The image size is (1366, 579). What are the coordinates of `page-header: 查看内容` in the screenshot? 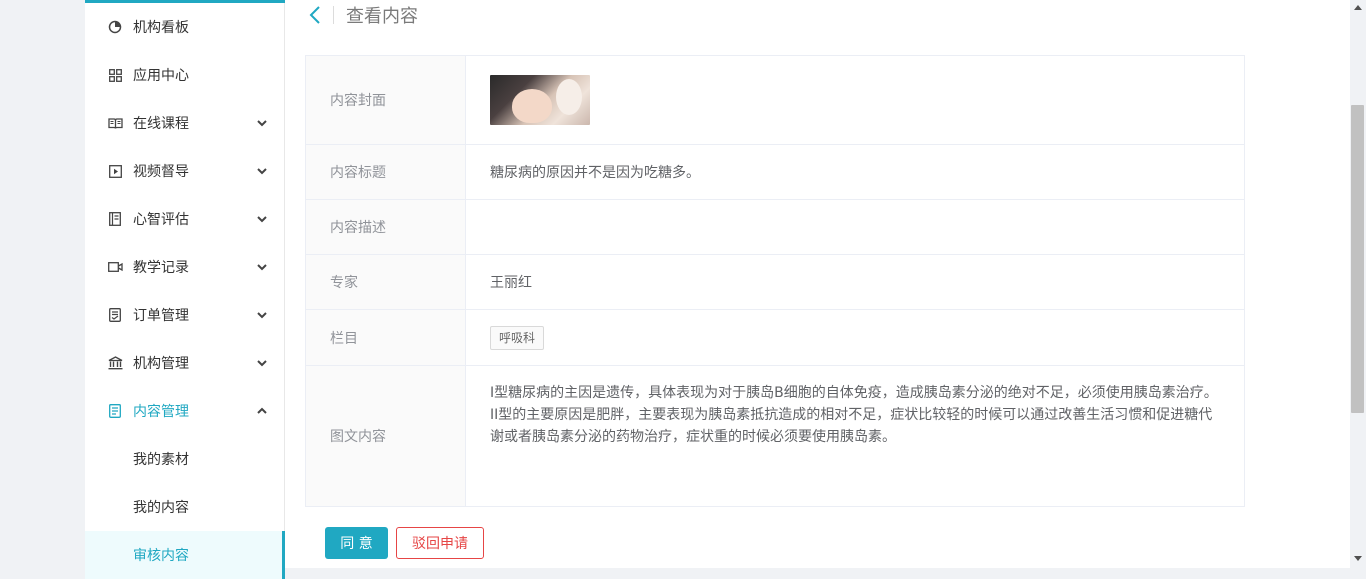 It's located at (362, 15).